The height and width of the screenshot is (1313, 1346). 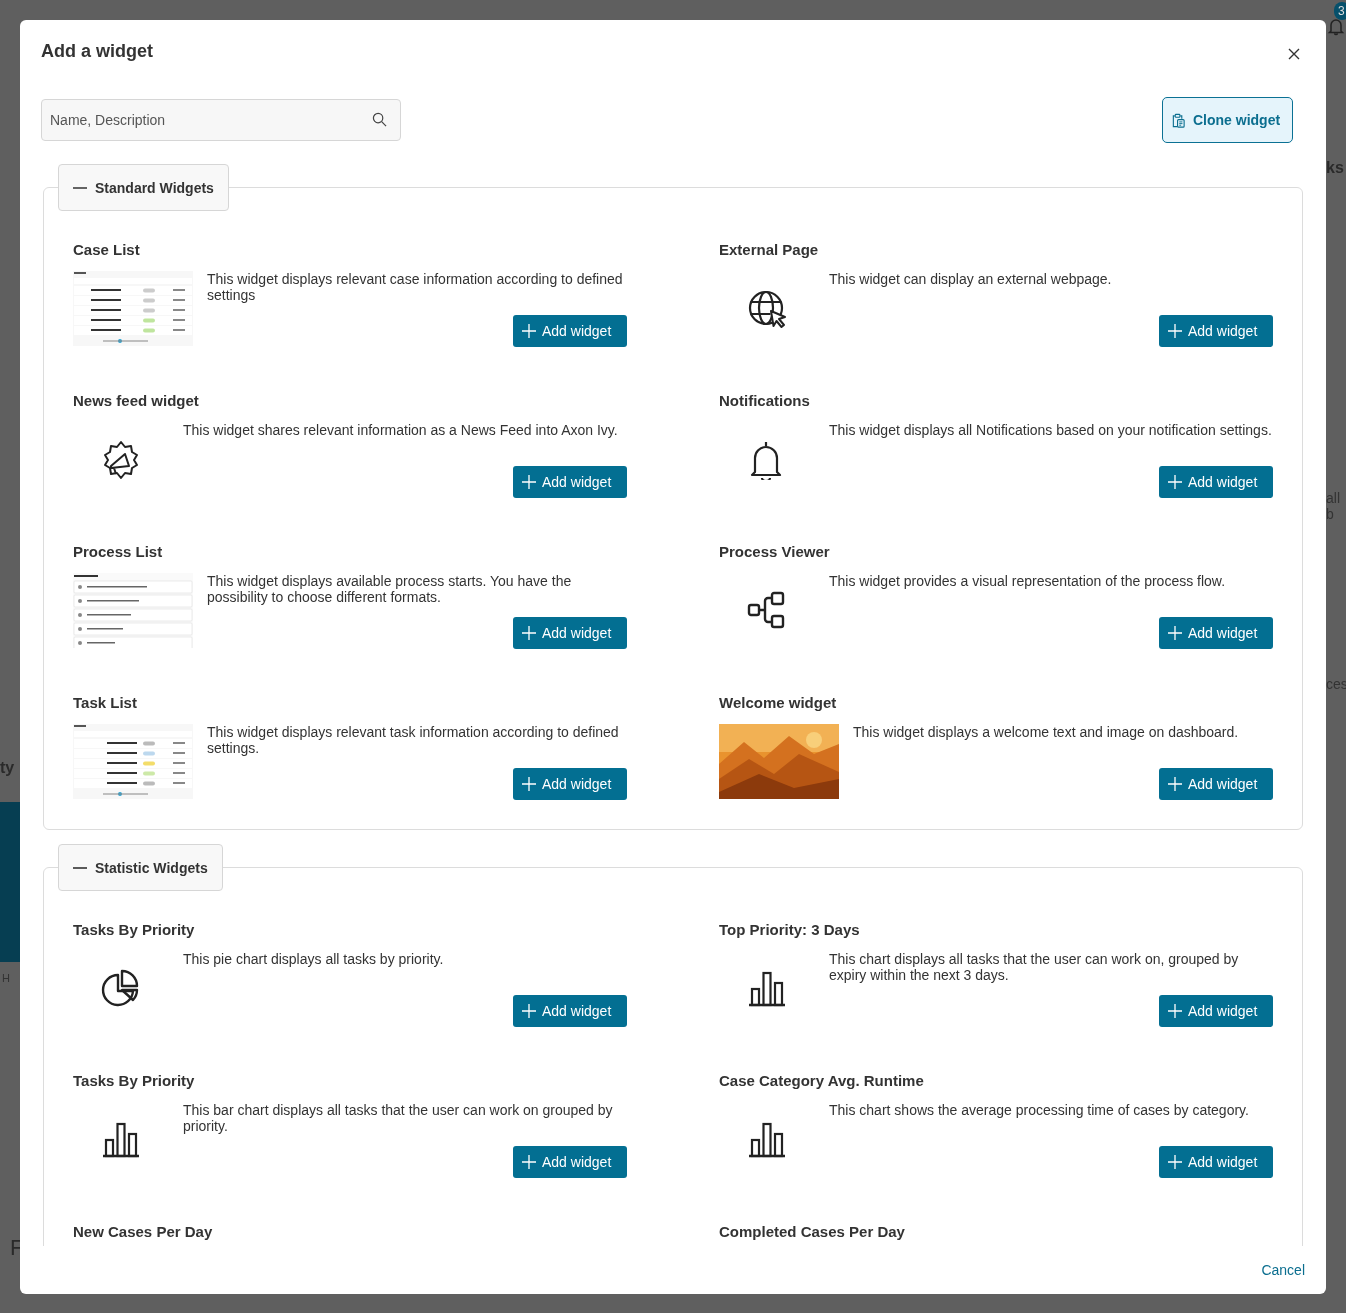 I want to click on widget-description: This widget displays available process starts. You have the possibility to choose different formats., so click(x=390, y=589).